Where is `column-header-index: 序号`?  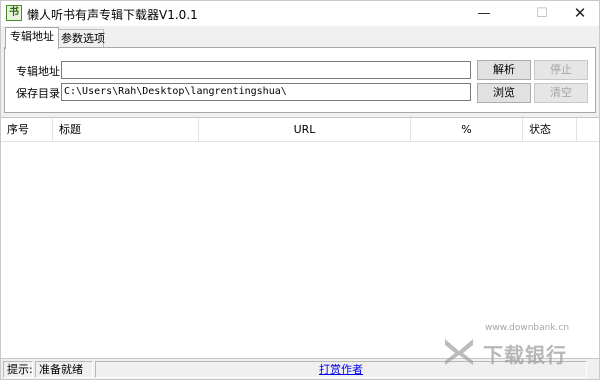 column-header-index: 序号 is located at coordinates (27, 130).